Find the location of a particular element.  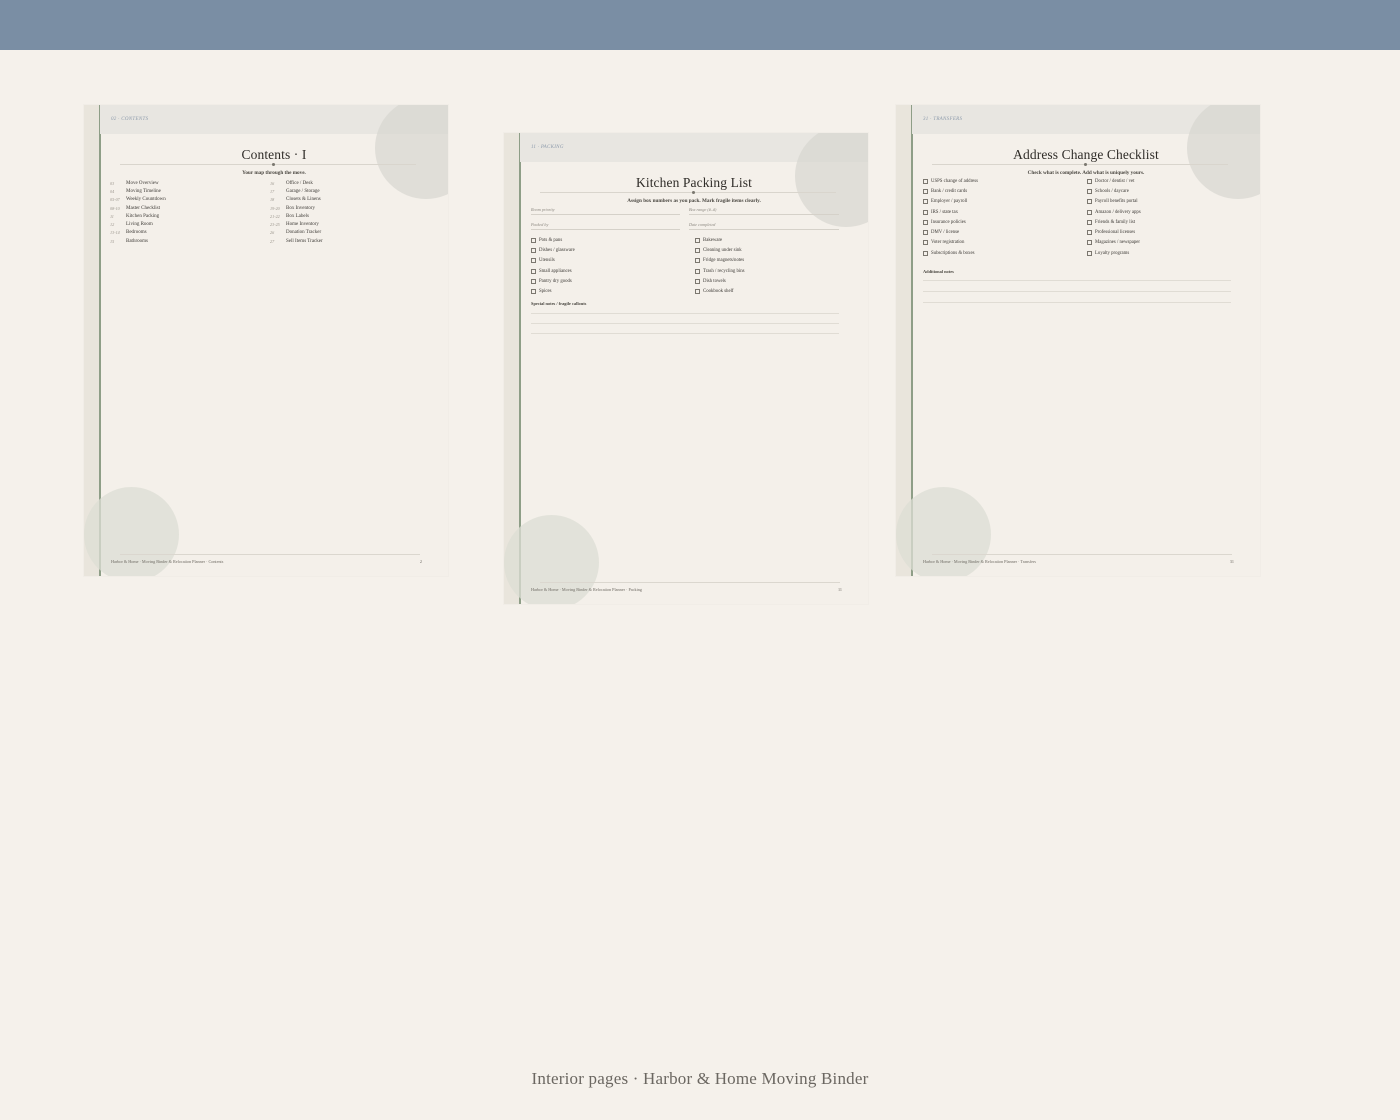

checklist-label: Subscriptions & boxes is located at coordinates (953, 253).